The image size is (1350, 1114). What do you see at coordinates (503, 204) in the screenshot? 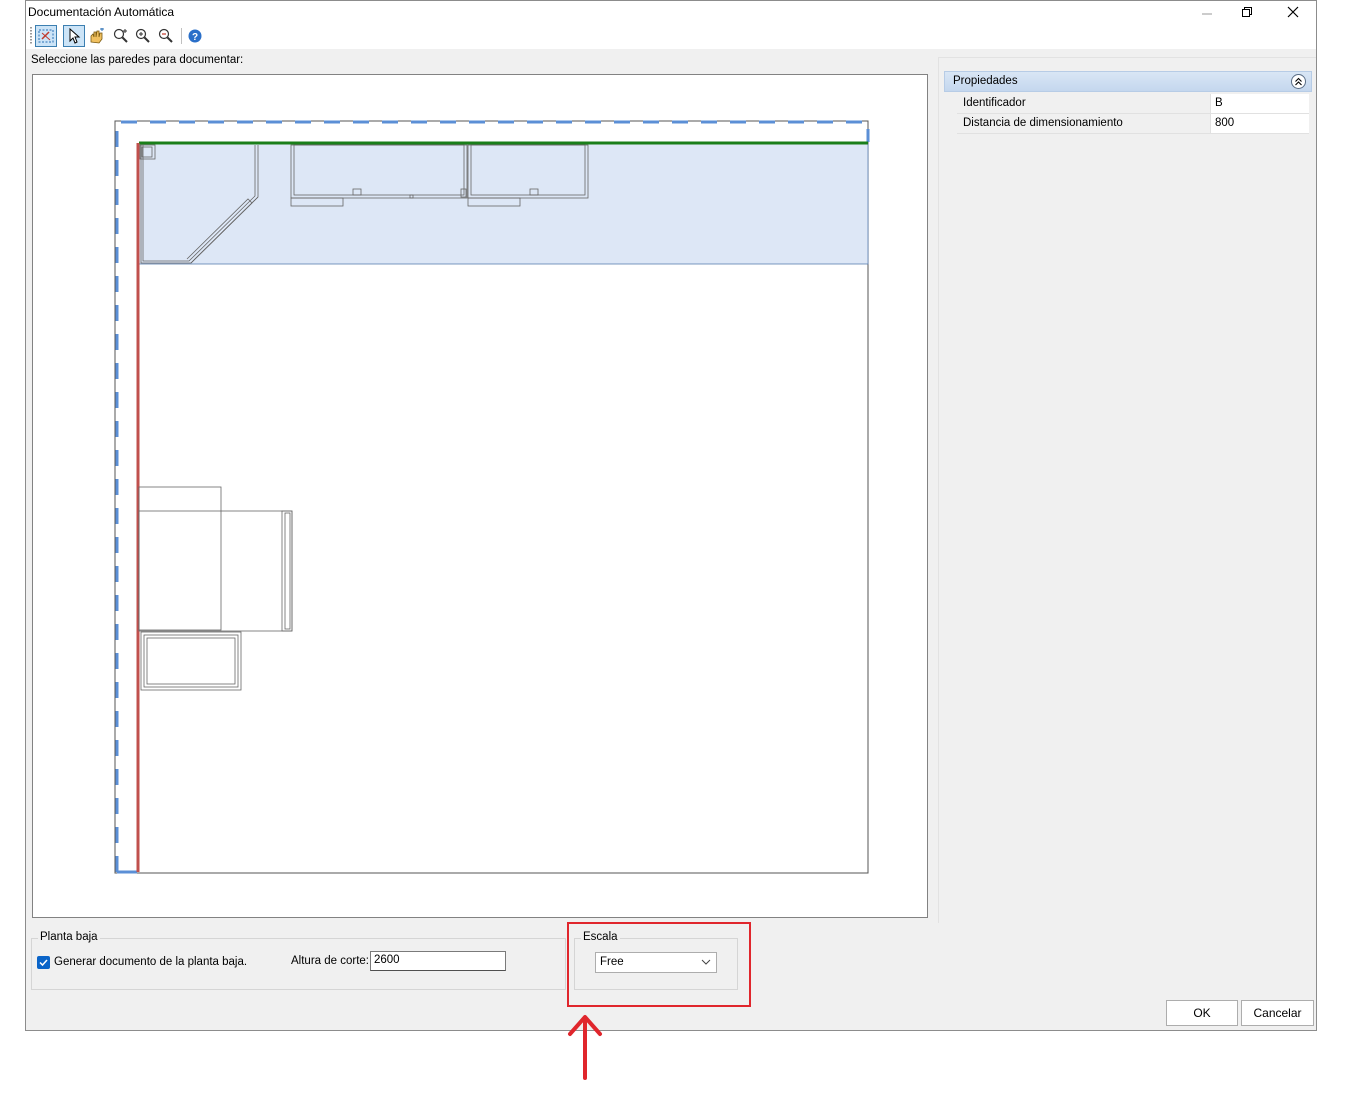
I see `selected-area` at bounding box center [503, 204].